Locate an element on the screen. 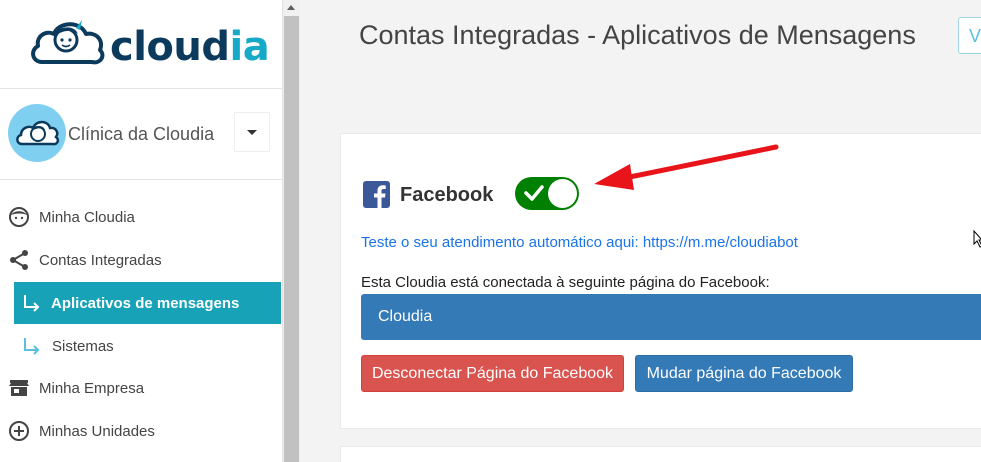  nav-item-minha-empresa: Minha Empresa is located at coordinates (141, 388).